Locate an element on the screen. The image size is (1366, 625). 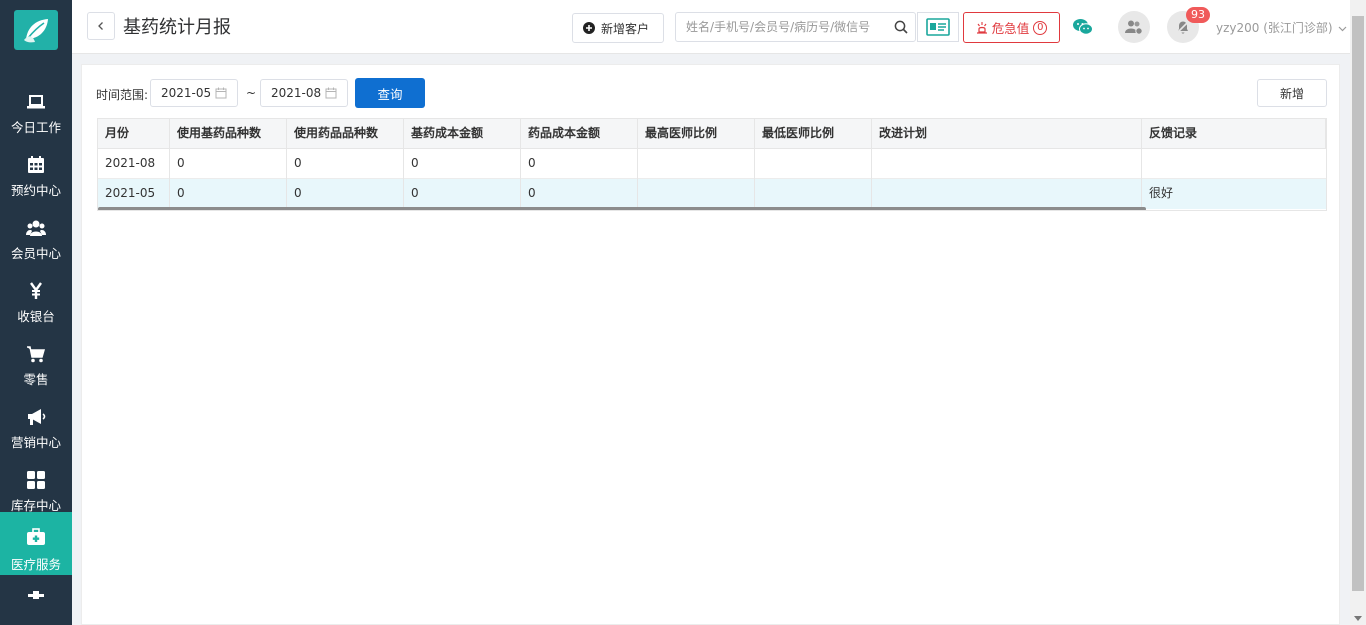
alert-icon is located at coordinates (981, 28).